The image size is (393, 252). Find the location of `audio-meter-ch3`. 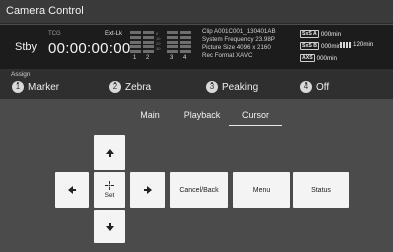

audio-meter-ch3 is located at coordinates (172, 42).